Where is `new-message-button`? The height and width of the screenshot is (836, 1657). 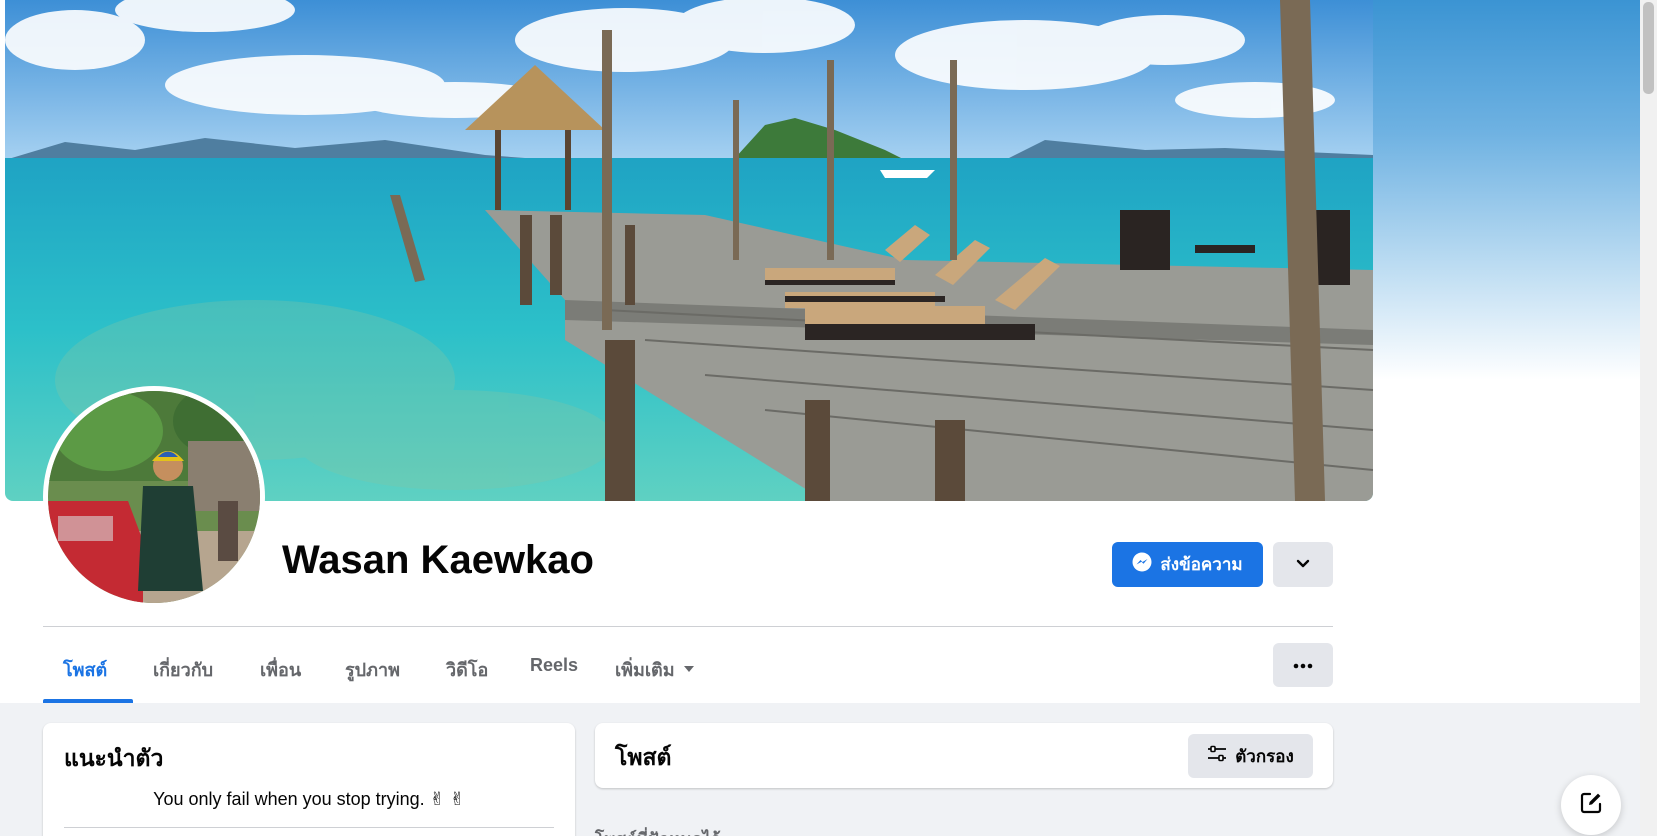
new-message-button is located at coordinates (1591, 805).